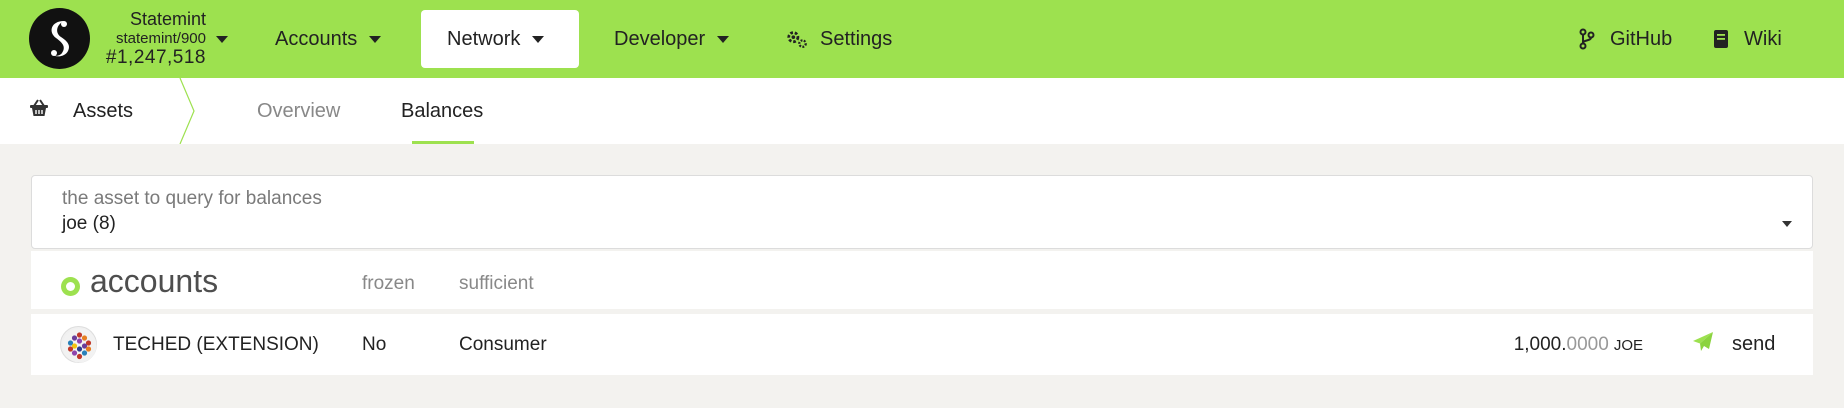 This screenshot has height=408, width=1844. Describe the element at coordinates (503, 344) in the screenshot. I see `cell-sufficient: Consumer` at that location.